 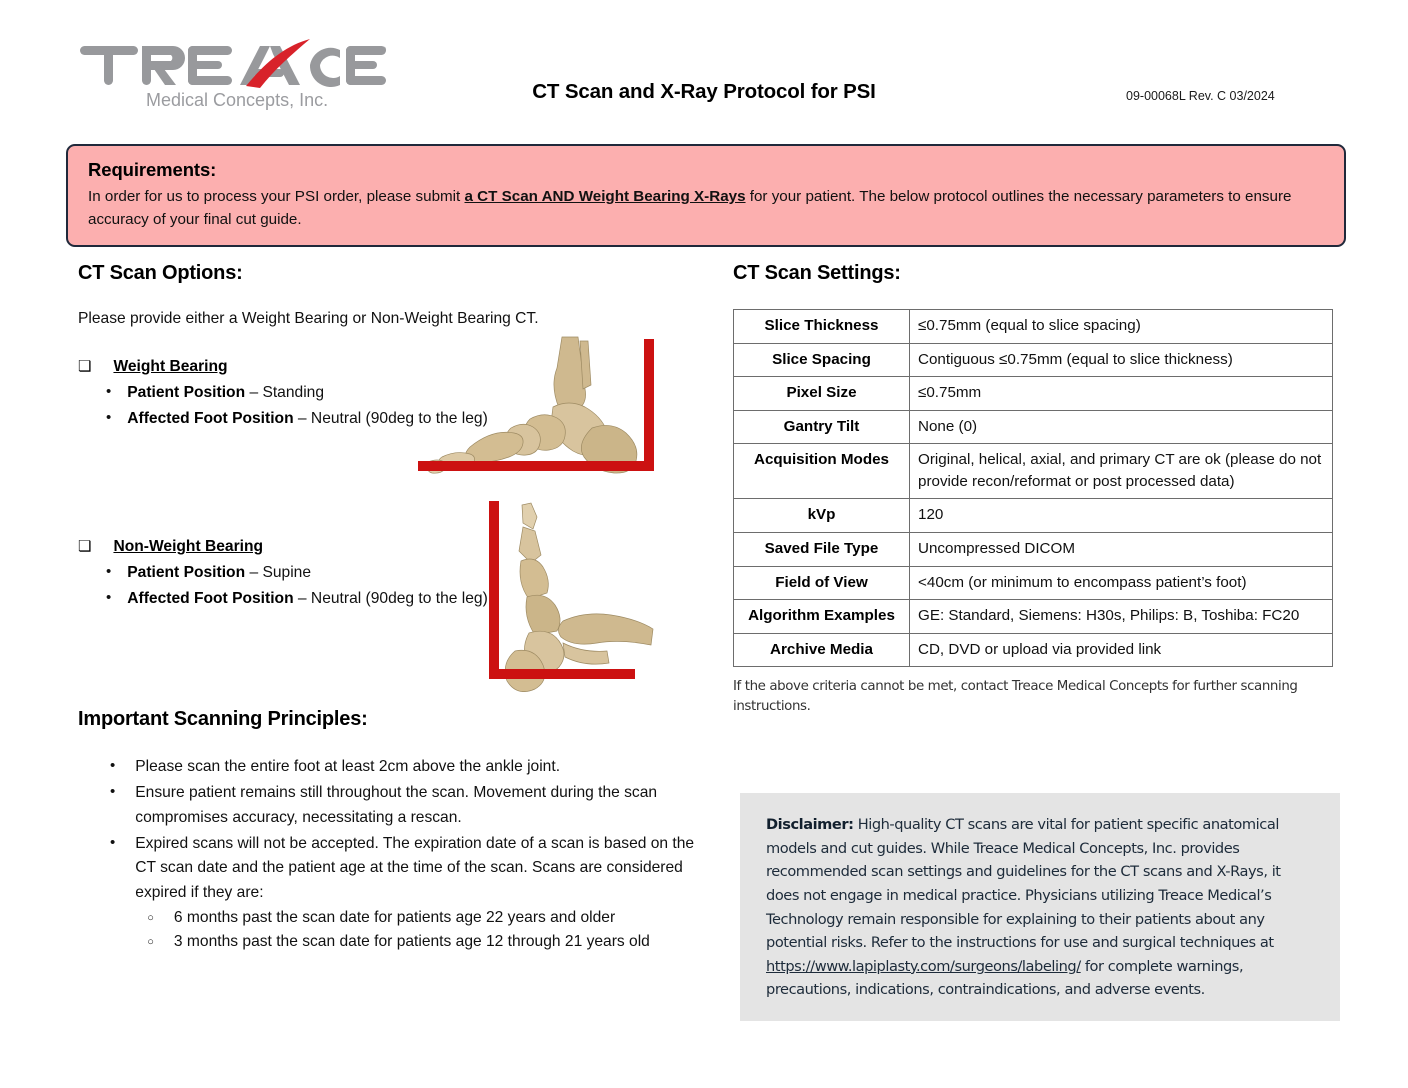 What do you see at coordinates (821, 583) in the screenshot?
I see `setting-key: Field of View` at bounding box center [821, 583].